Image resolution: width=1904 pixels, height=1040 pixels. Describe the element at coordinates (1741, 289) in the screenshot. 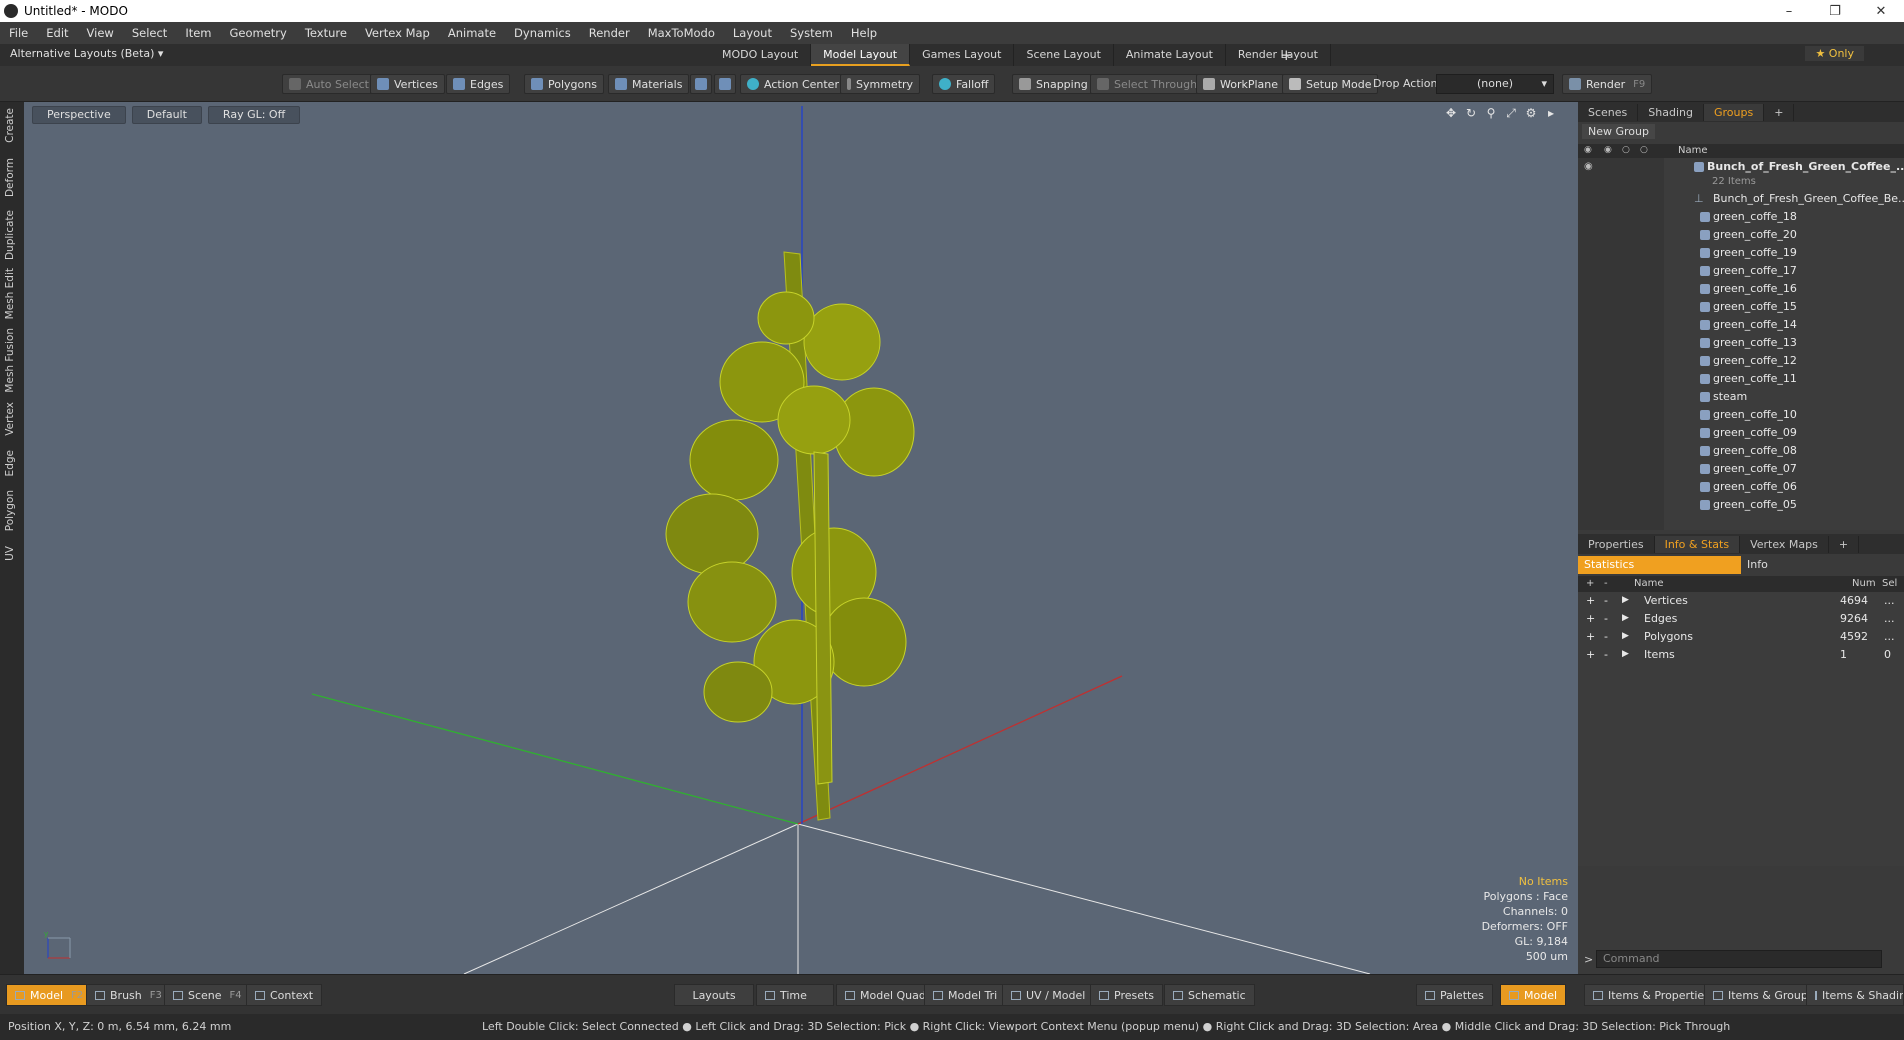

I see `list-item: green_coffe_16` at that location.